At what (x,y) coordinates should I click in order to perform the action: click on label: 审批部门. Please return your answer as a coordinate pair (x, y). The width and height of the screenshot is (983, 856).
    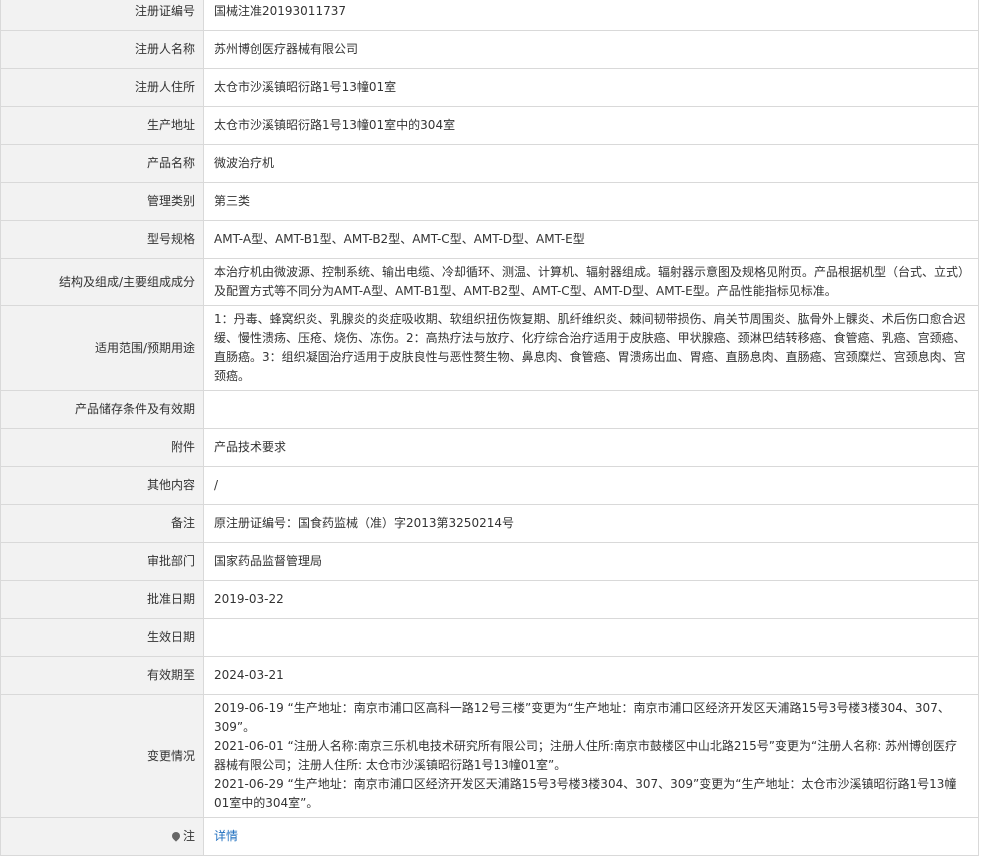
    Looking at the image, I should click on (102, 561).